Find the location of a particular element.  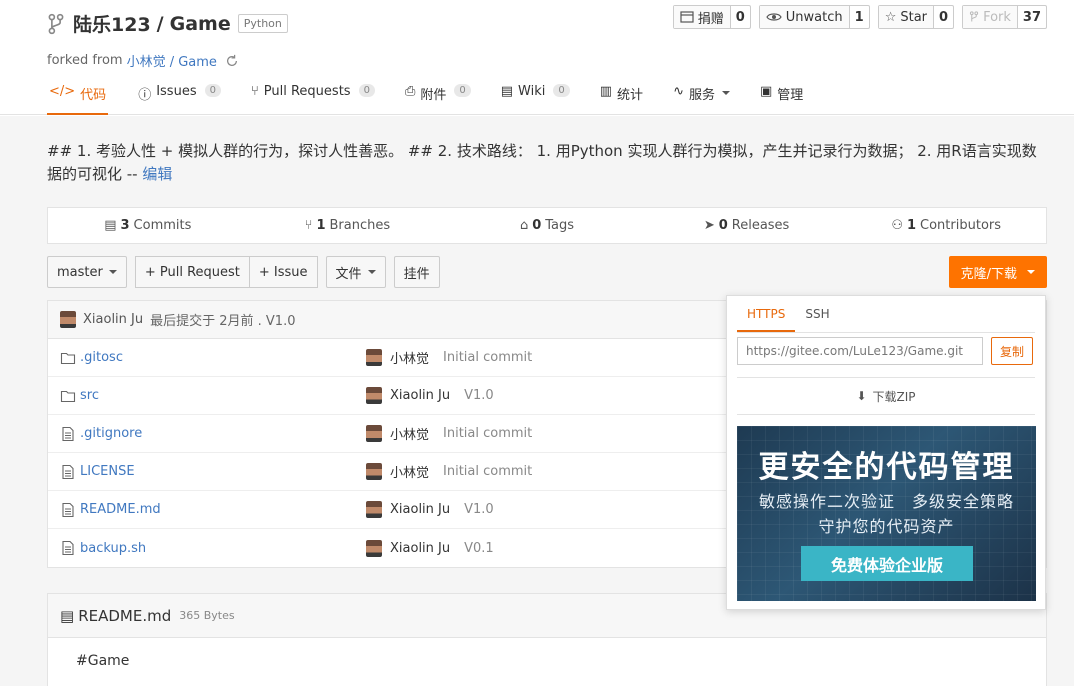

donate-label: 捐赠 is located at coordinates (710, 19).